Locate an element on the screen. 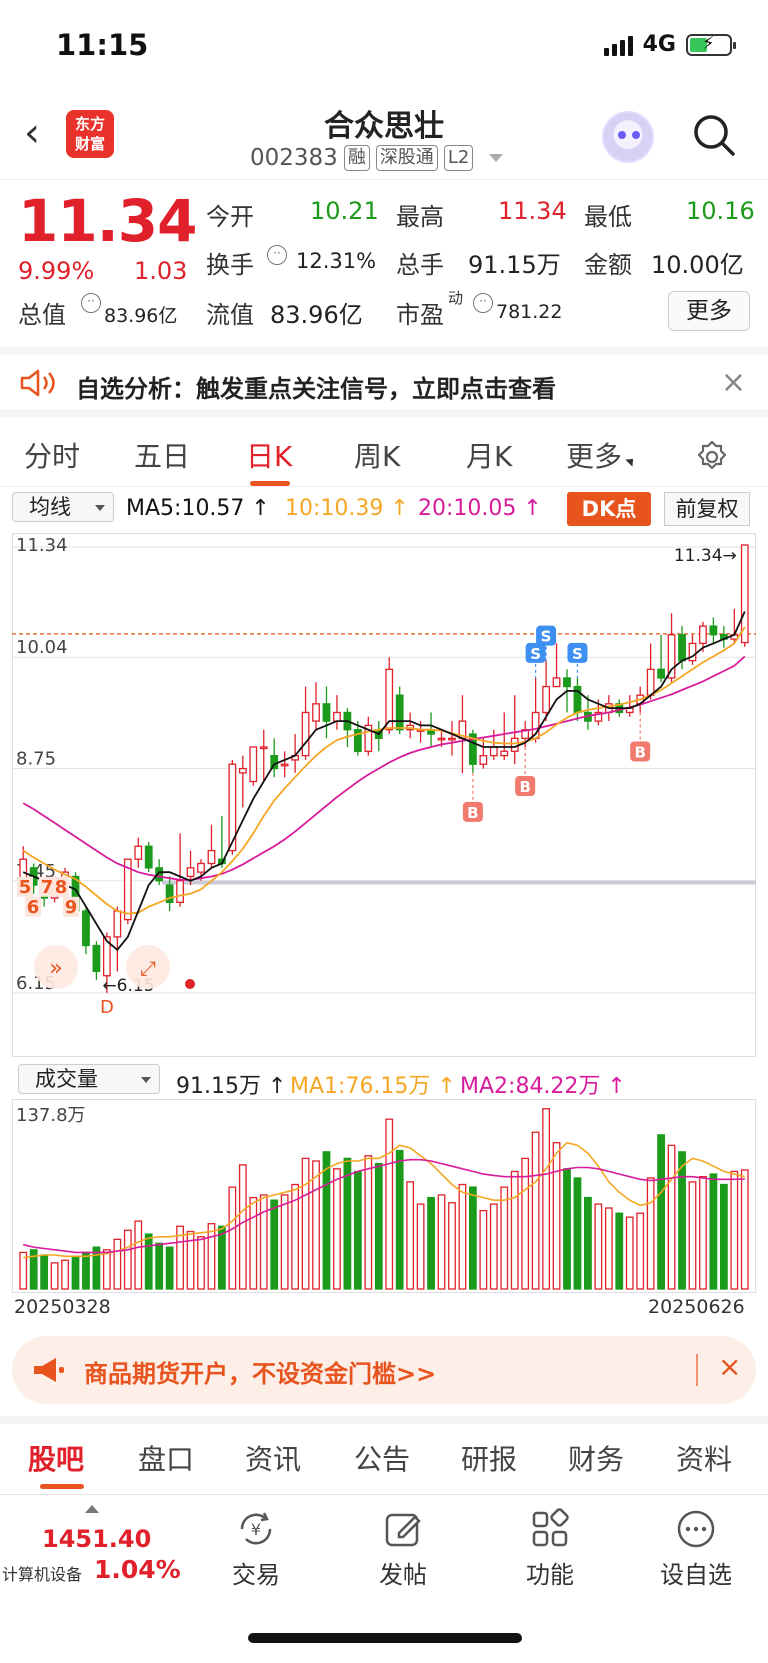  volume-label: 总手 is located at coordinates (420, 265).